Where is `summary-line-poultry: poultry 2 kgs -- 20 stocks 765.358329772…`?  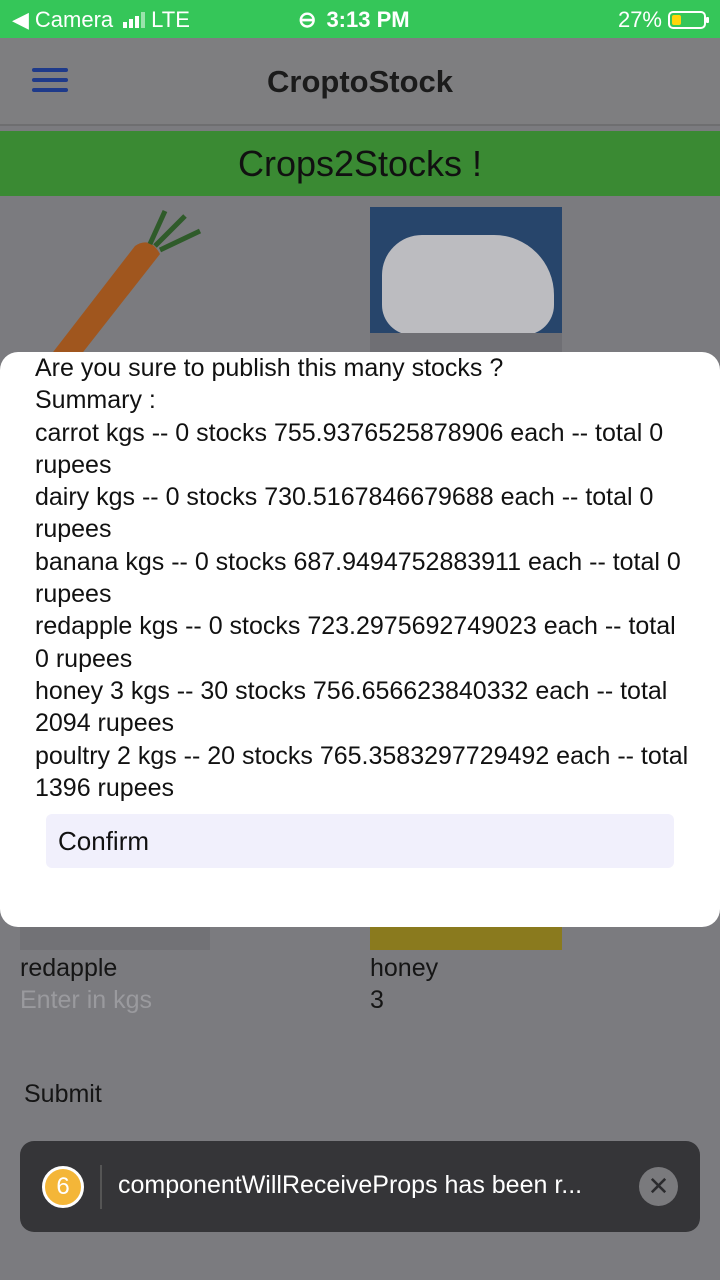 summary-line-poultry: poultry 2 kgs -- 20 stocks 765.358329772… is located at coordinates (362, 771).